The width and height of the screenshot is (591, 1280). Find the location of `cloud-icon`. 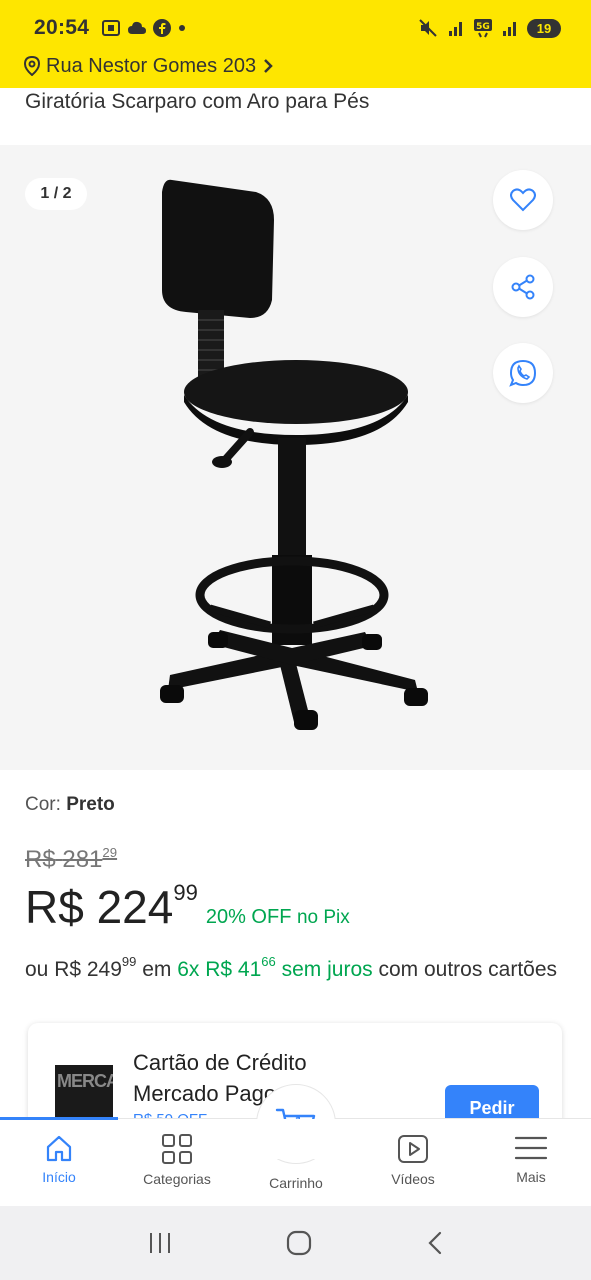

cloud-icon is located at coordinates (137, 27).